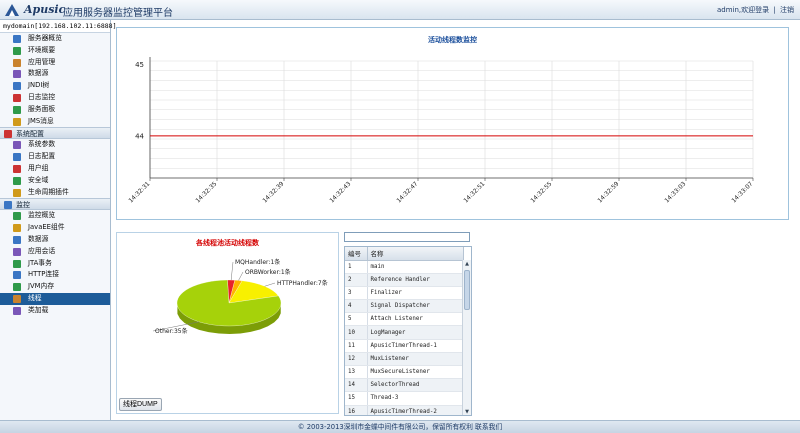  What do you see at coordinates (55, 264) in the screenshot?
I see `sidebar-item-2-4: JTA事务` at bounding box center [55, 264].